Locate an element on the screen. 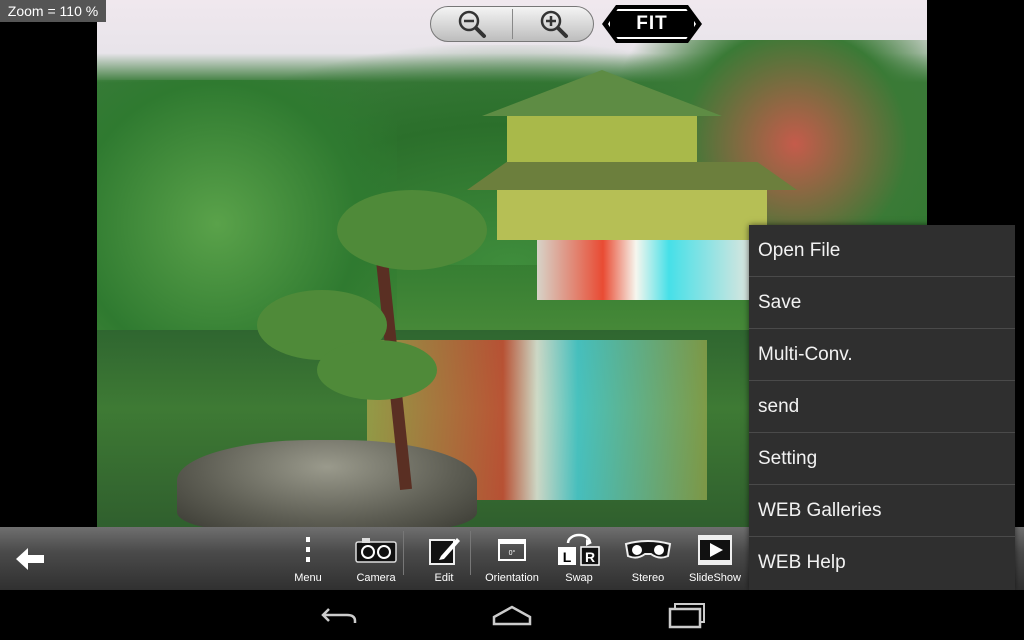 The height and width of the screenshot is (640, 1024). svg-text: 0° is located at coordinates (512, 553).